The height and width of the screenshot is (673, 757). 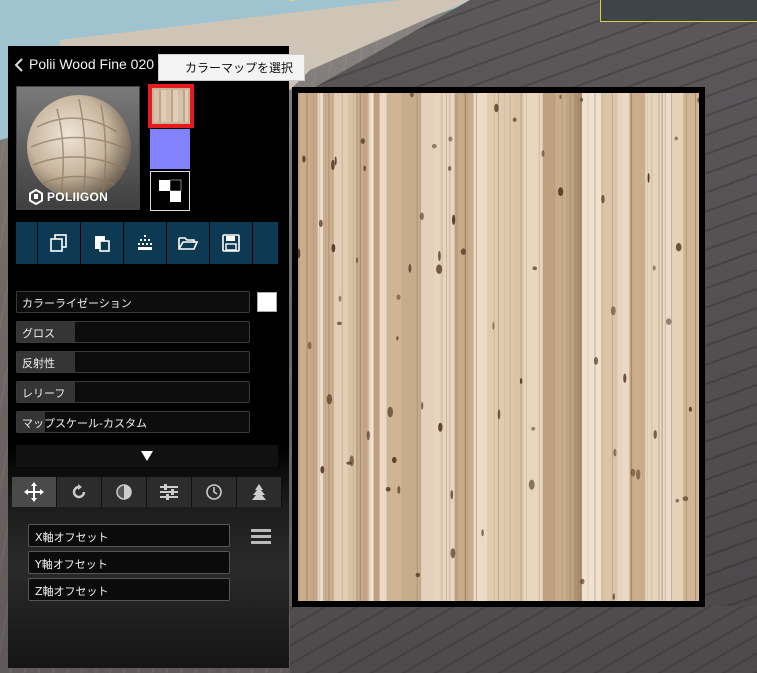 I want to click on color-map-slot, so click(x=171, y=106).